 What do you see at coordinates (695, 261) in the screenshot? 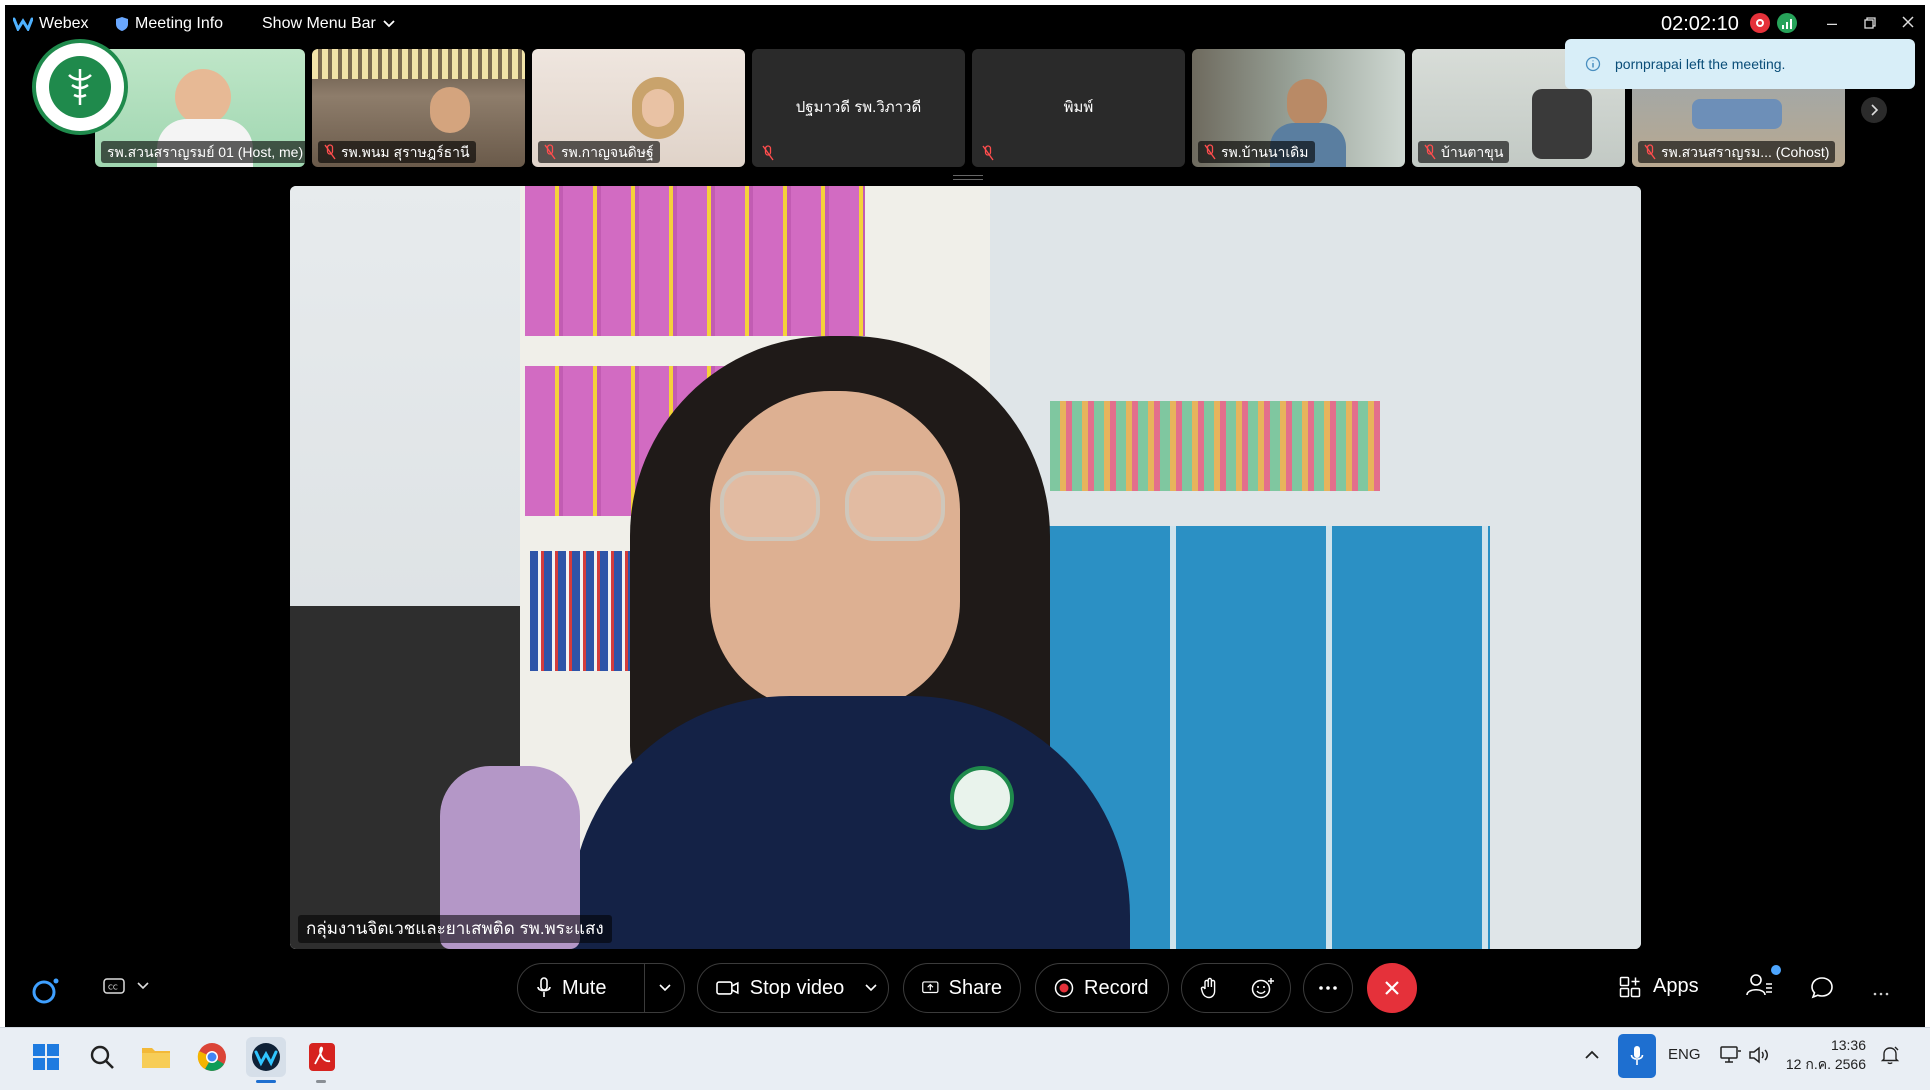
I see `video-binders-top` at bounding box center [695, 261].